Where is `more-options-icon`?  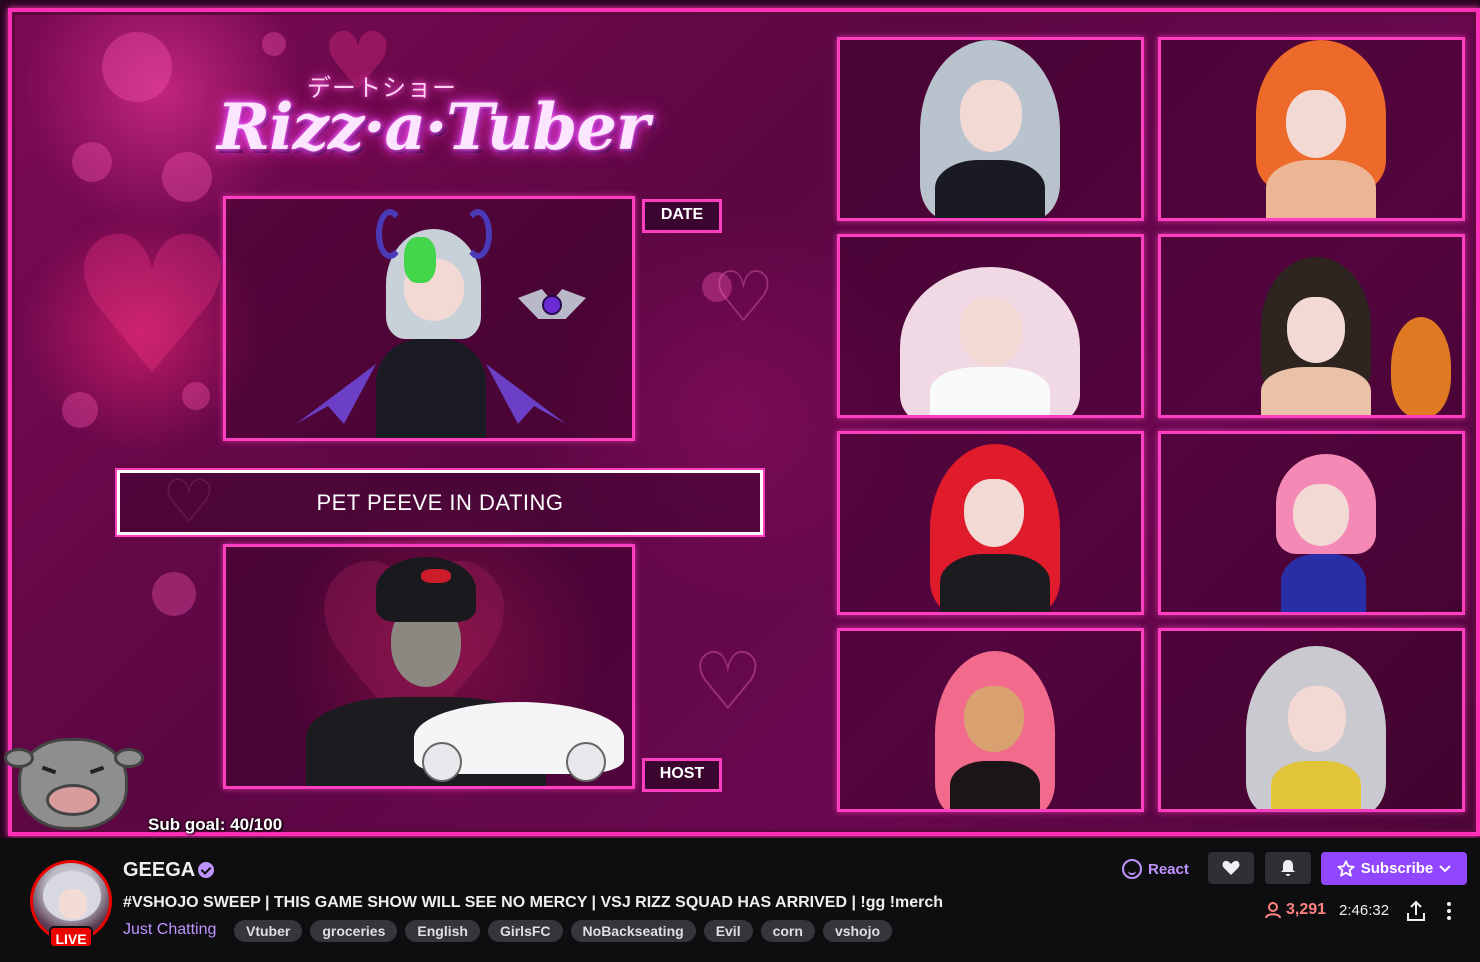 more-options-icon is located at coordinates (1449, 911).